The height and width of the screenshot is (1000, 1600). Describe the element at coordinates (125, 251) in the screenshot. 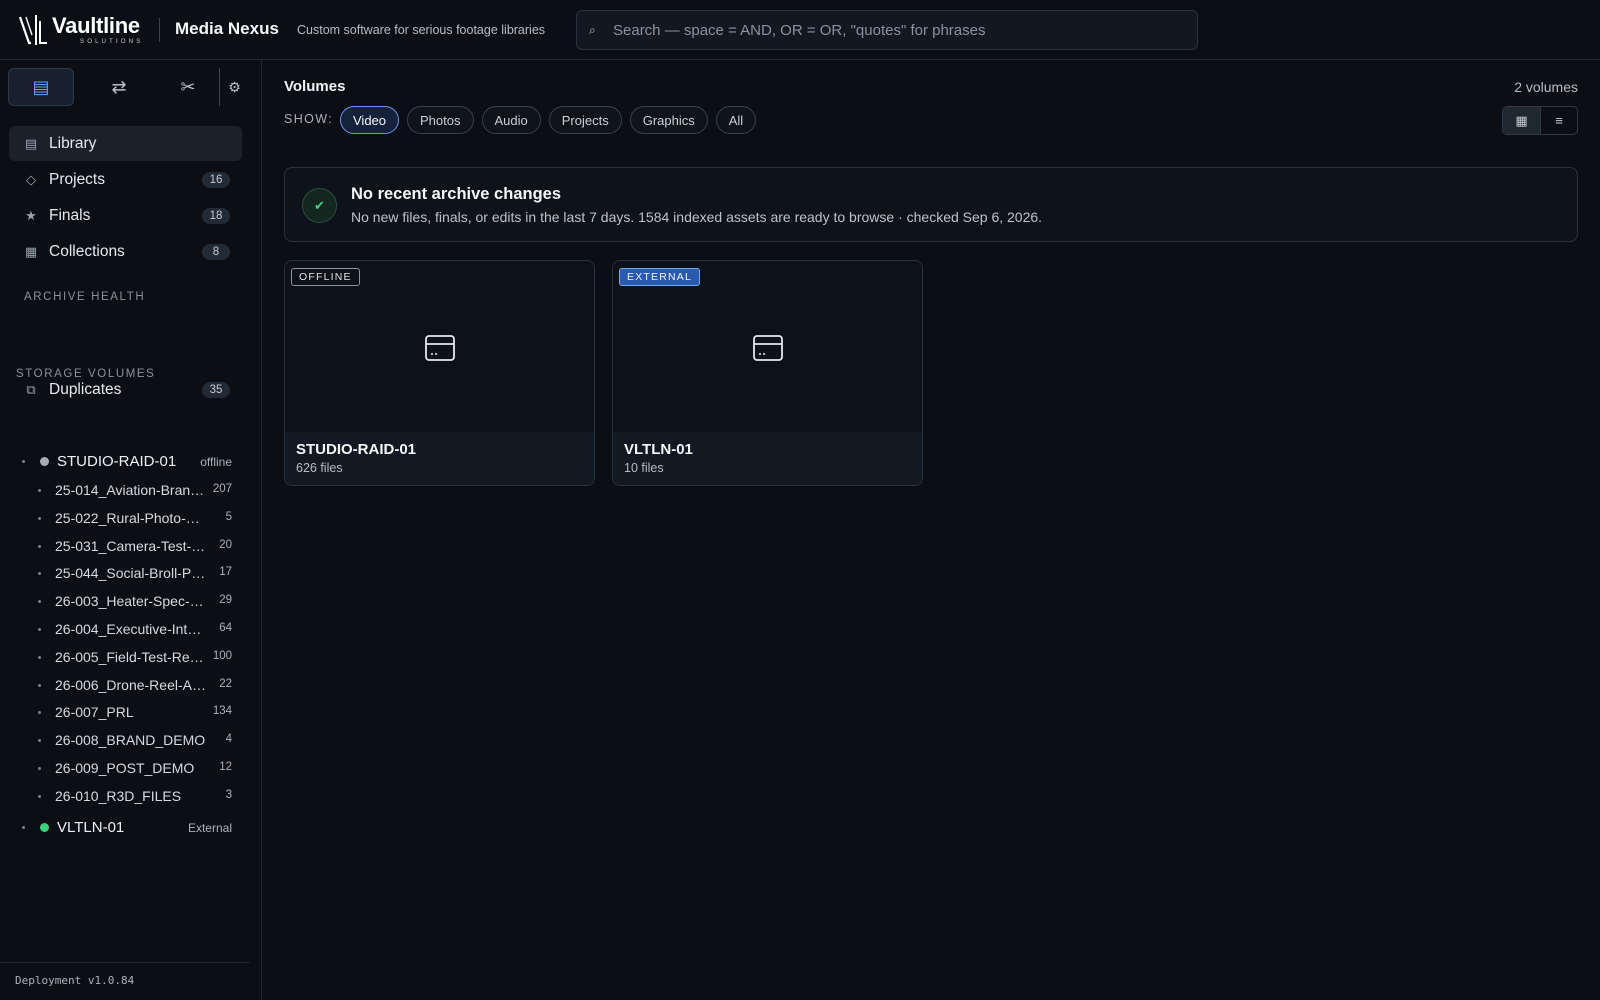

I see `sidebar-item-collections: ▦ Collections 8` at that location.